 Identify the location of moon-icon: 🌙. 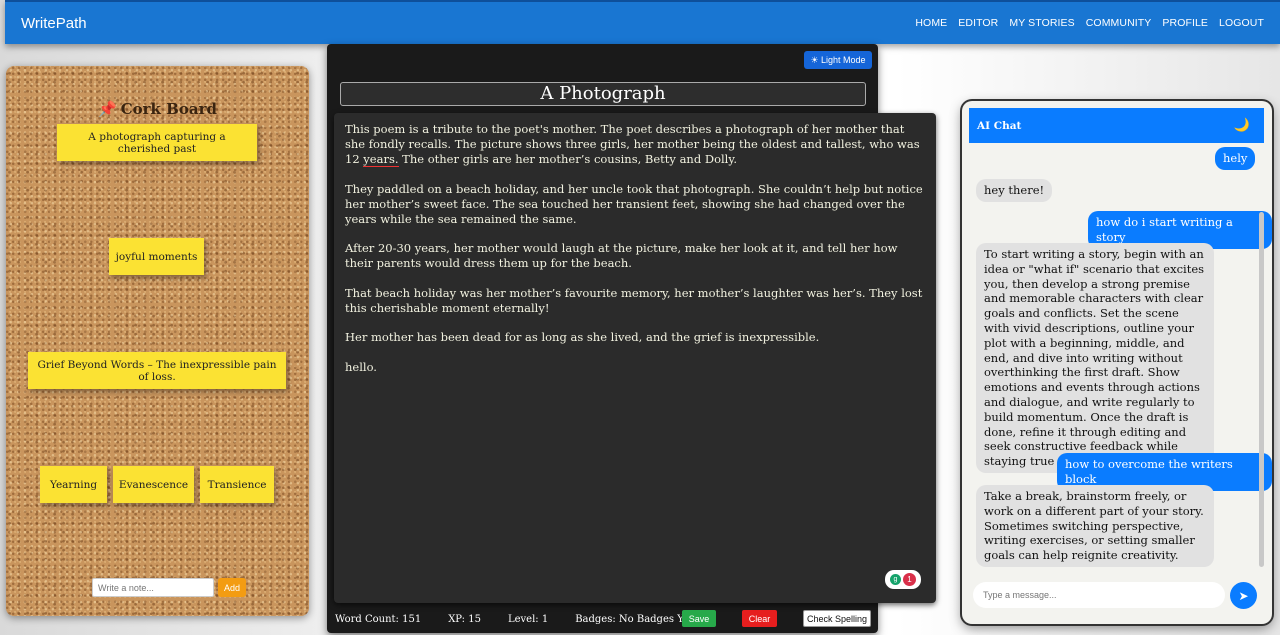
(1242, 125).